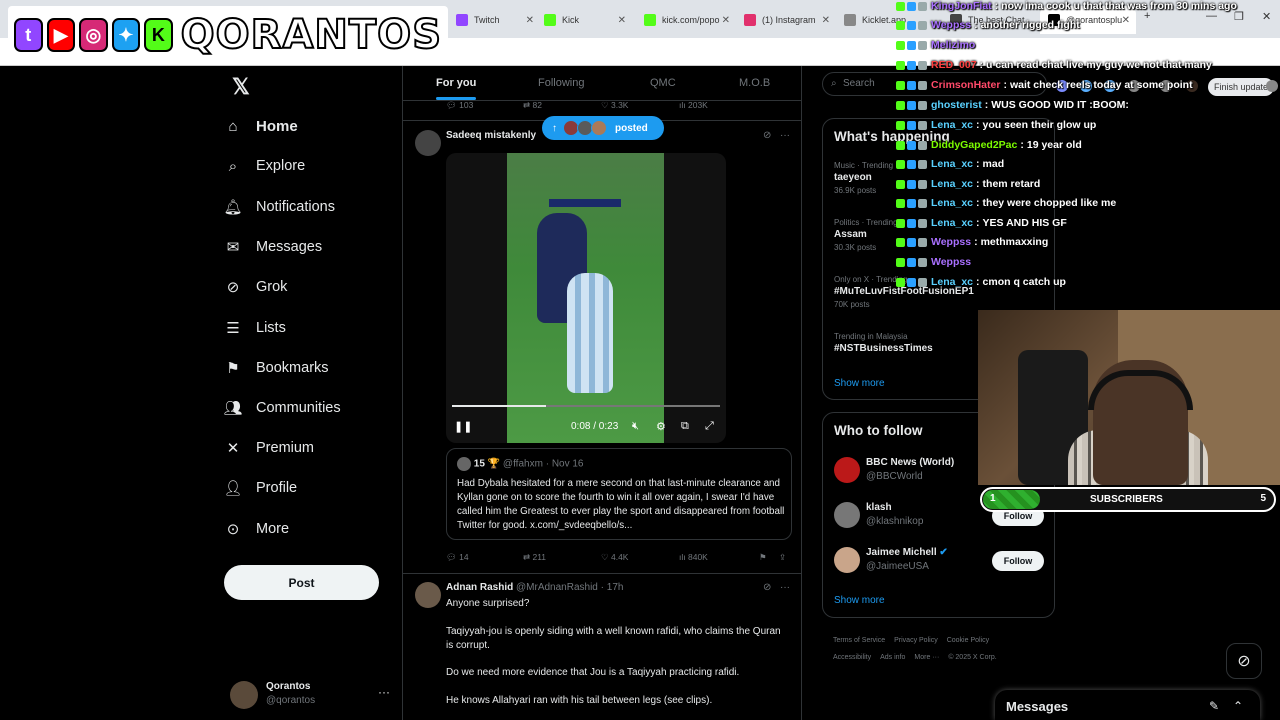  Describe the element at coordinates (584, 20) in the screenshot. I see `browser-tab: Kick ✕` at that location.